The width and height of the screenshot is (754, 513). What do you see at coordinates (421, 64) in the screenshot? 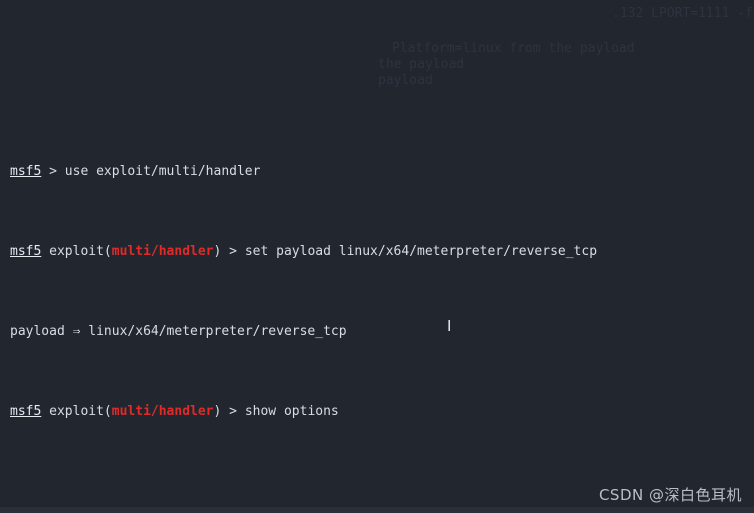
I see `ghost-line-3: the payload` at bounding box center [421, 64].